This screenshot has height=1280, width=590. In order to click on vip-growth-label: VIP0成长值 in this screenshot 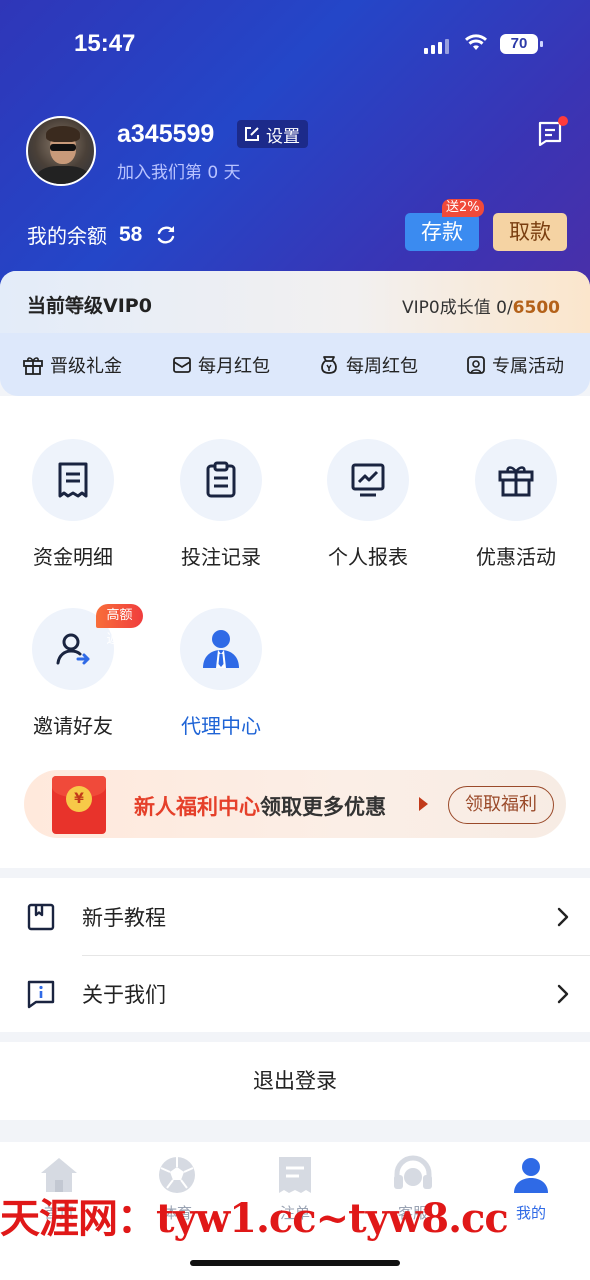, I will do `click(446, 308)`.